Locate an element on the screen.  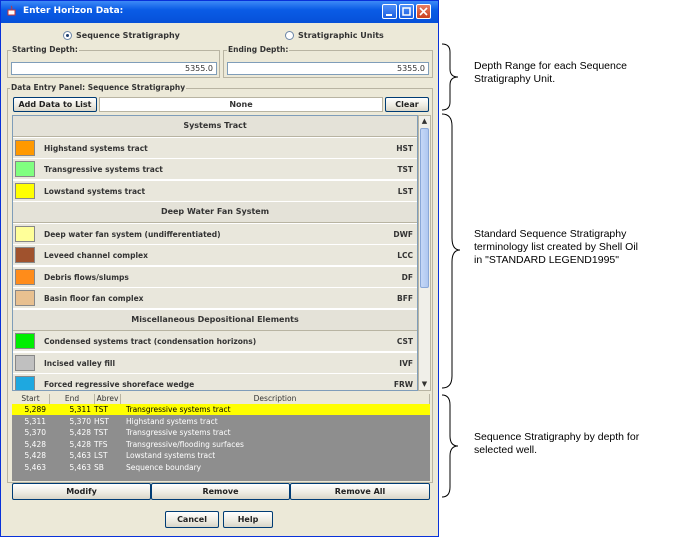
help-button: Help is located at coordinates (248, 519).